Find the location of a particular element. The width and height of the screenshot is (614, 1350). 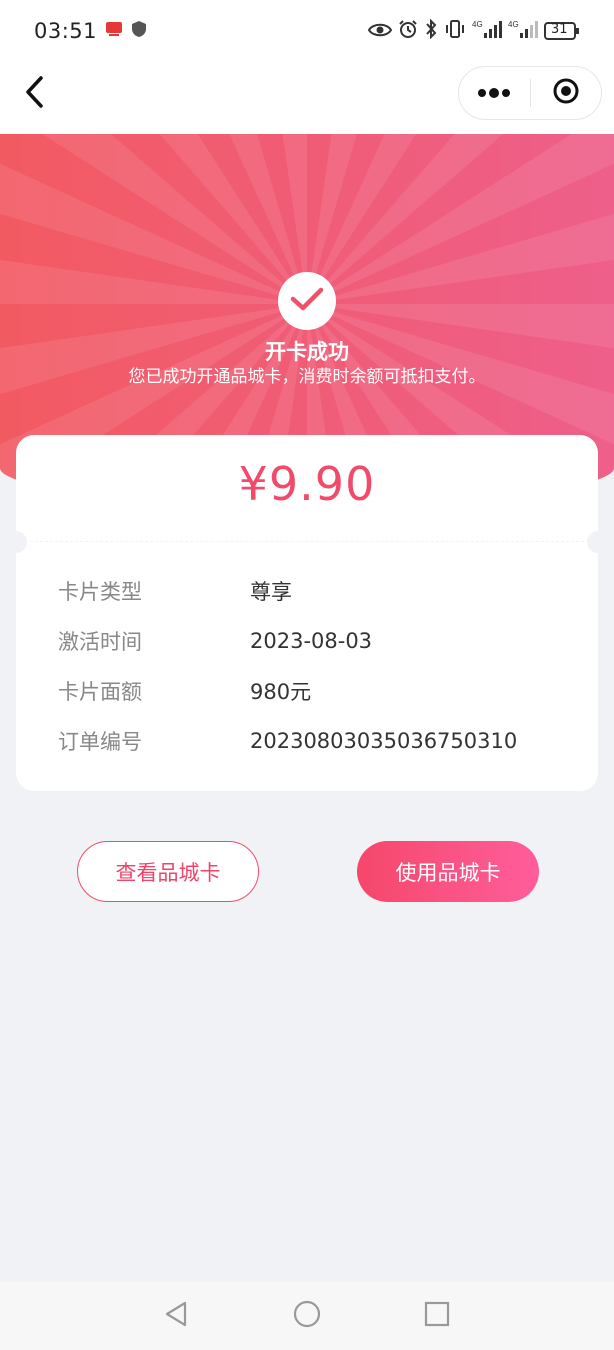

use-card-button: 使用品城卡 is located at coordinates (448, 871).